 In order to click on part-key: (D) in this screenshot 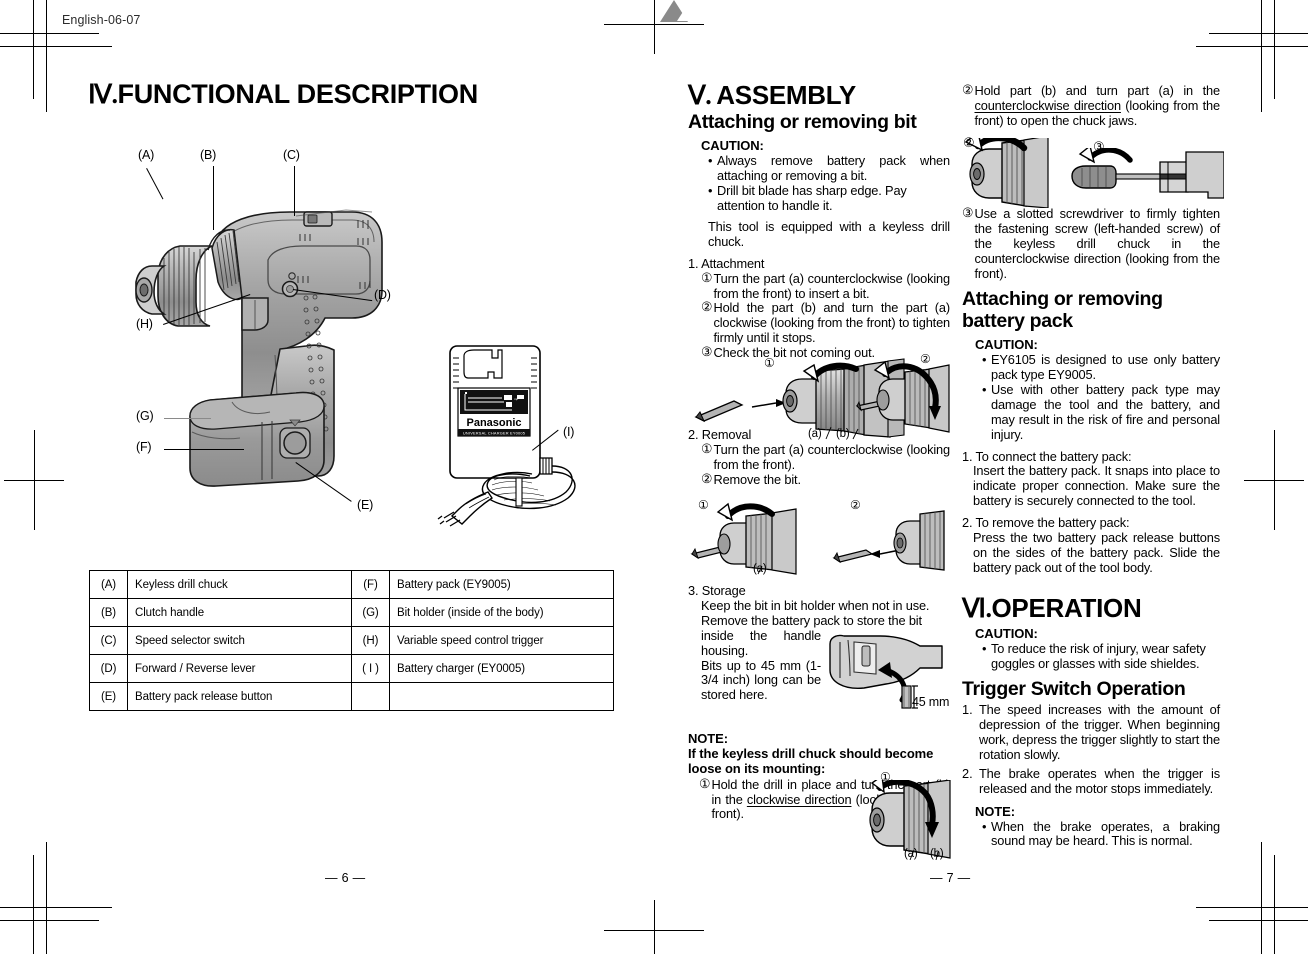, I will do `click(108, 668)`.